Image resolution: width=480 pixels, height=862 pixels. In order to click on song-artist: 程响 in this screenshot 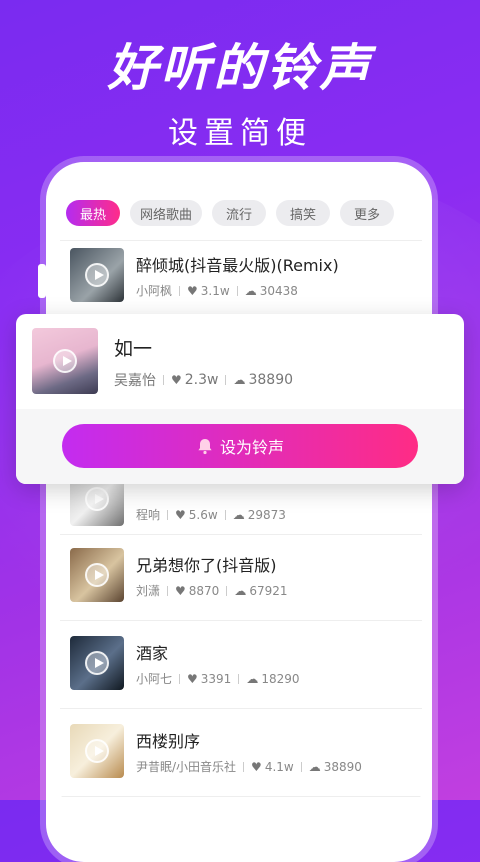, I will do `click(148, 515)`.